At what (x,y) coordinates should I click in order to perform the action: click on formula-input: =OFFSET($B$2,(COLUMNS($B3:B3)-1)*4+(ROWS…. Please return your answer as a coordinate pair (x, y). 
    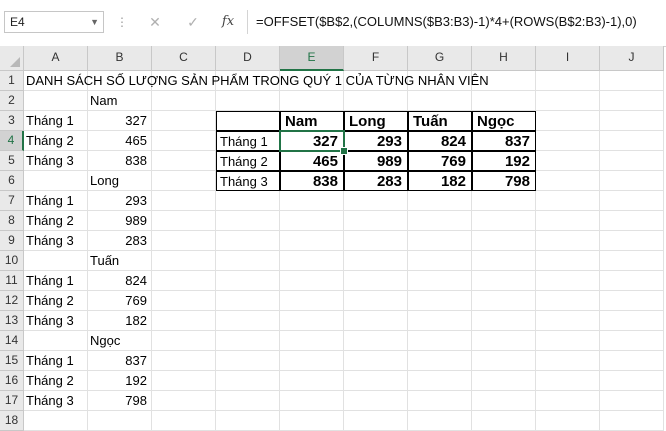
    Looking at the image, I should click on (446, 22).